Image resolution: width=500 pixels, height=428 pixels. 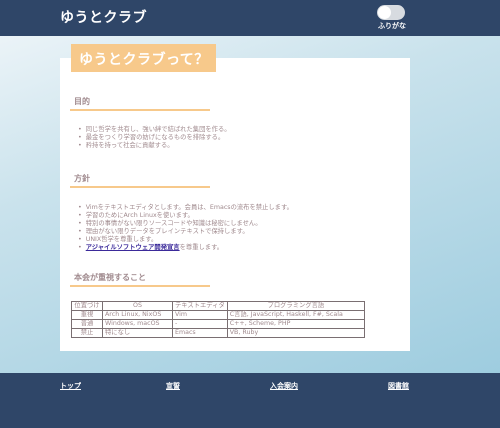 What do you see at coordinates (392, 26) in the screenshot?
I see `furigana-toggle-label: ふりがな` at bounding box center [392, 26].